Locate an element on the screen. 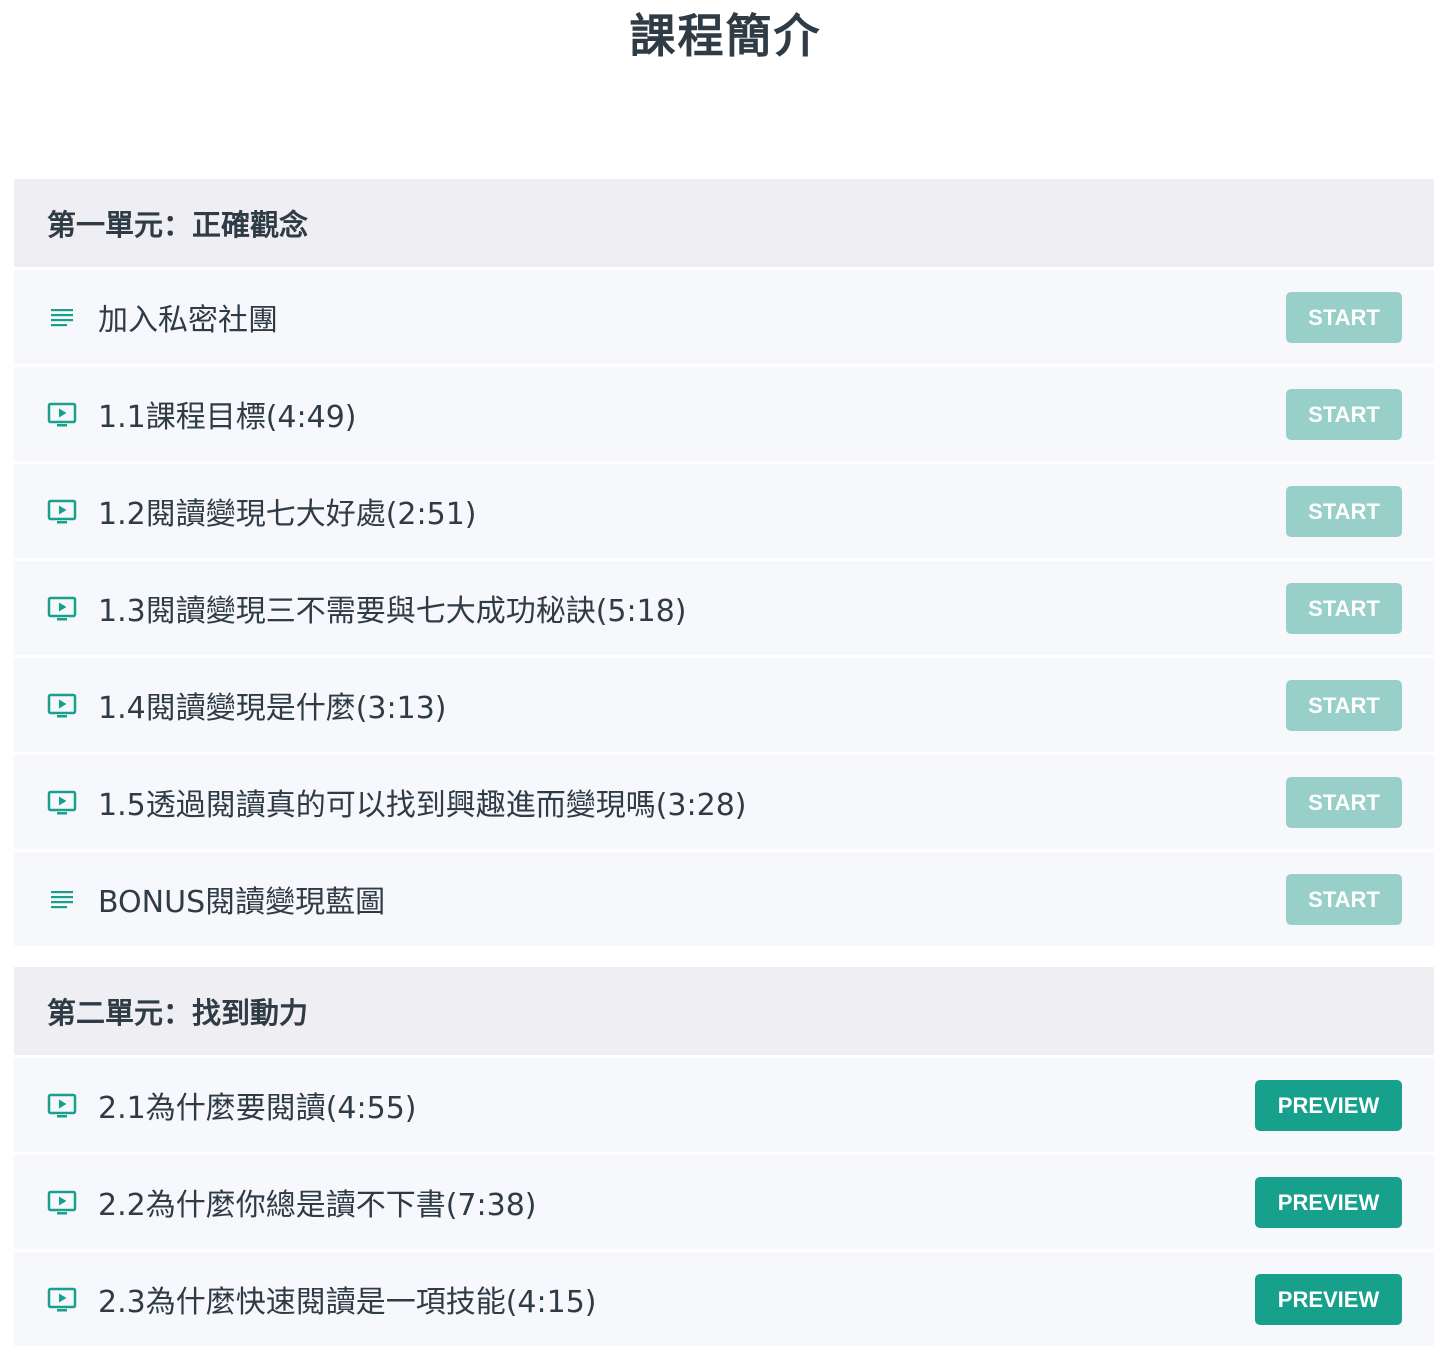  lecture-title: 2.2為什麼你總是讀不下書(7:38) is located at coordinates (676, 1202).